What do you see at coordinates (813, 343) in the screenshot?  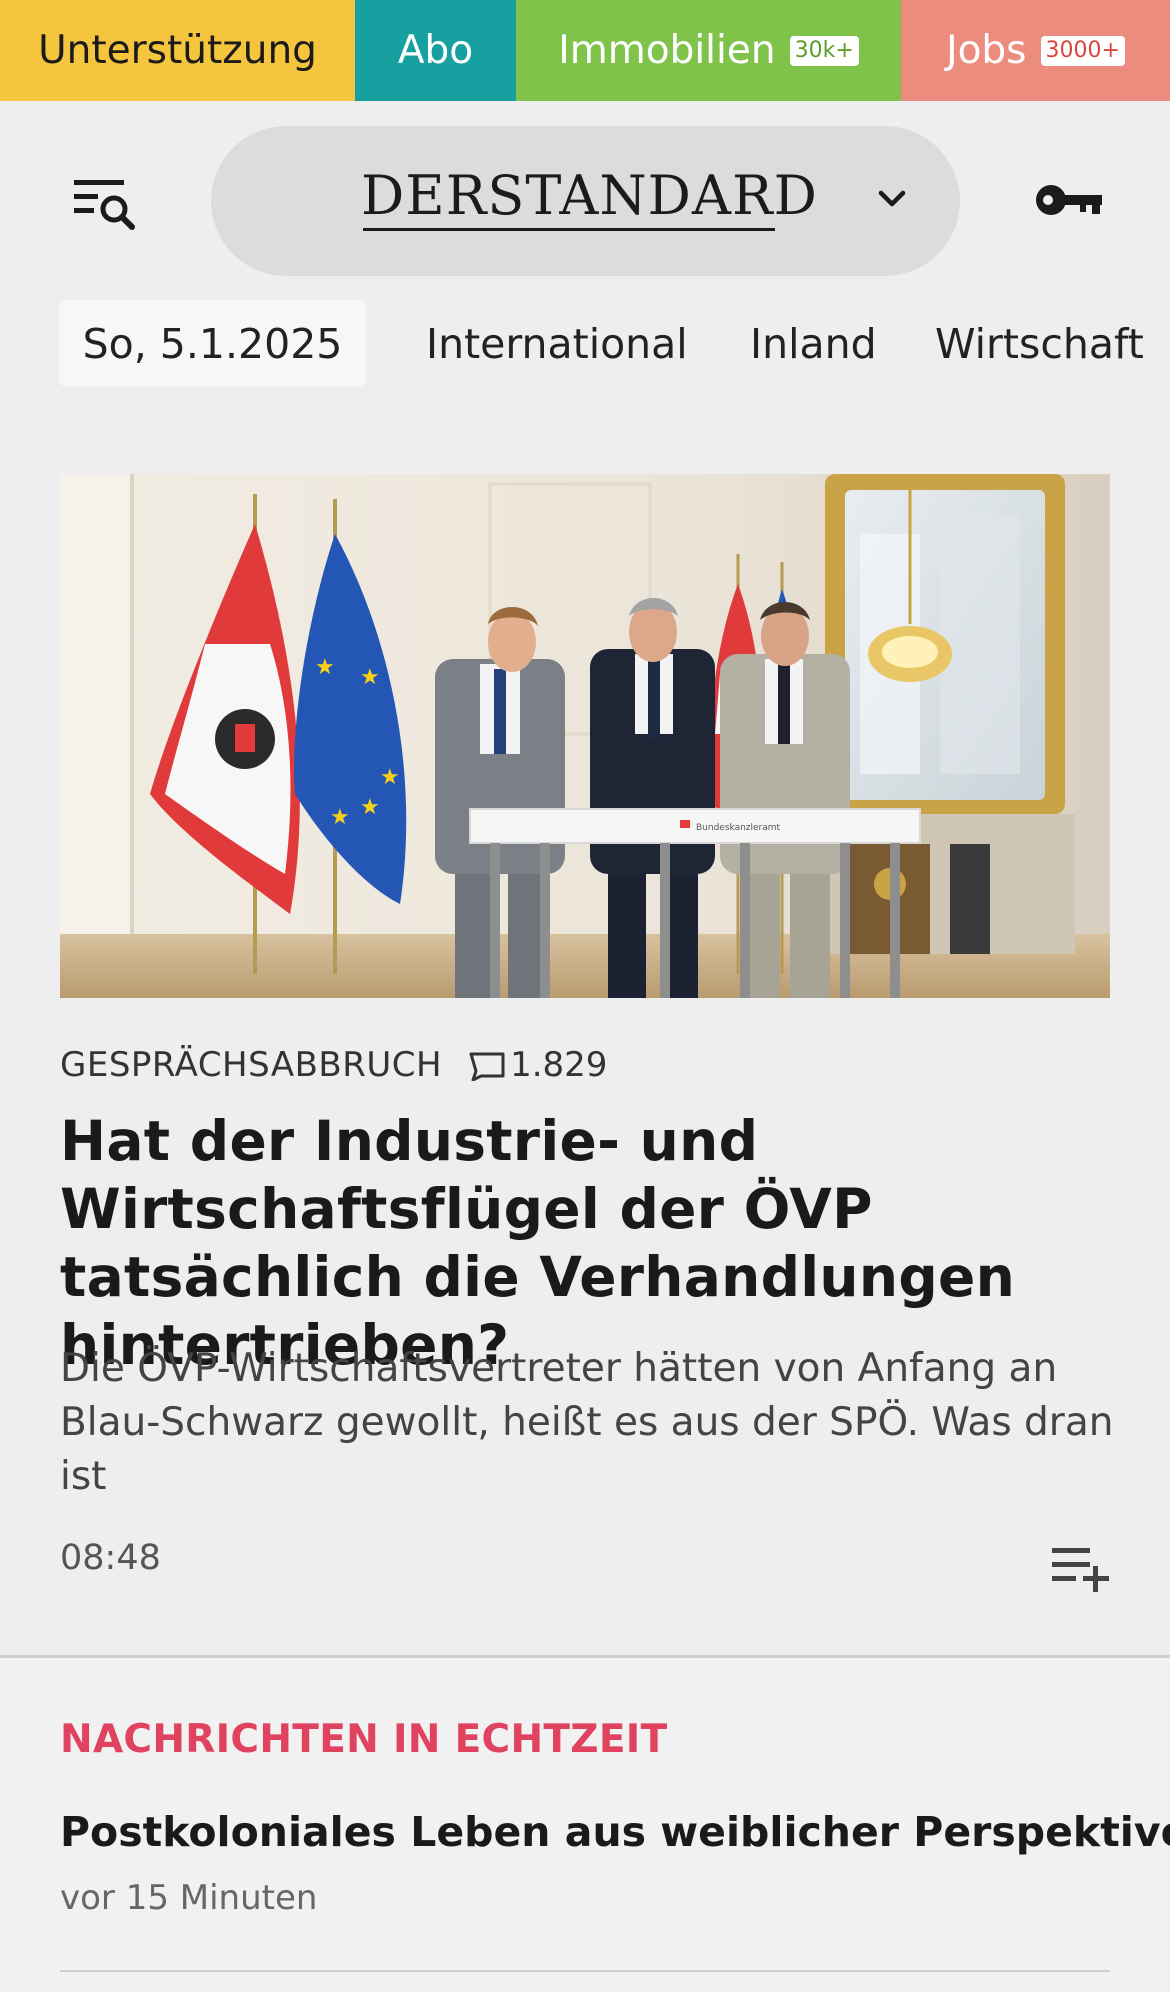 I see `nav-inland: Inland` at bounding box center [813, 343].